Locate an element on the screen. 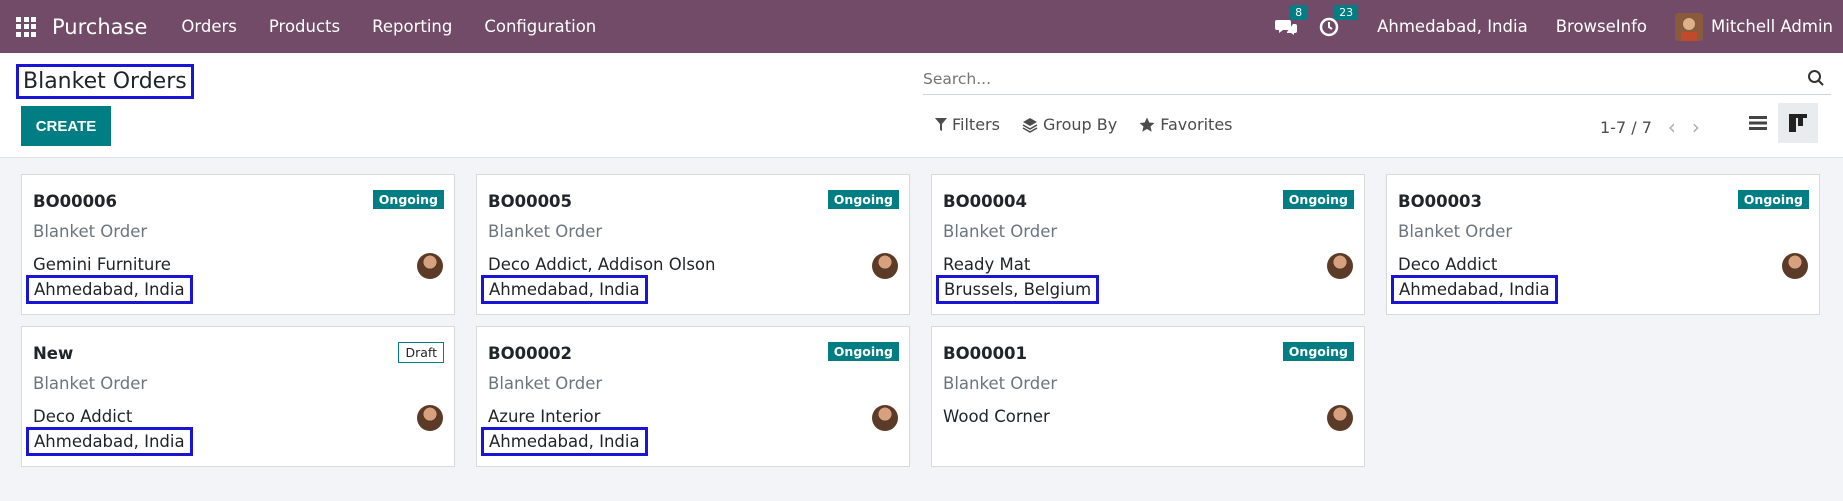 The width and height of the screenshot is (1843, 501). pager: 1-7 / 7 ‹ › is located at coordinates (1650, 127).